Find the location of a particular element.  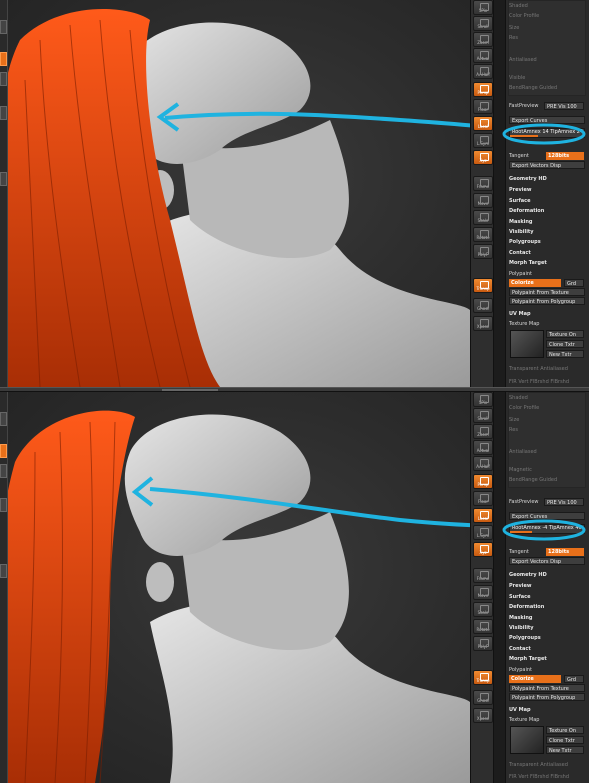

root-tip-slider: RootAmnex 14 TipAmnex 24 is located at coordinates (547, 133).